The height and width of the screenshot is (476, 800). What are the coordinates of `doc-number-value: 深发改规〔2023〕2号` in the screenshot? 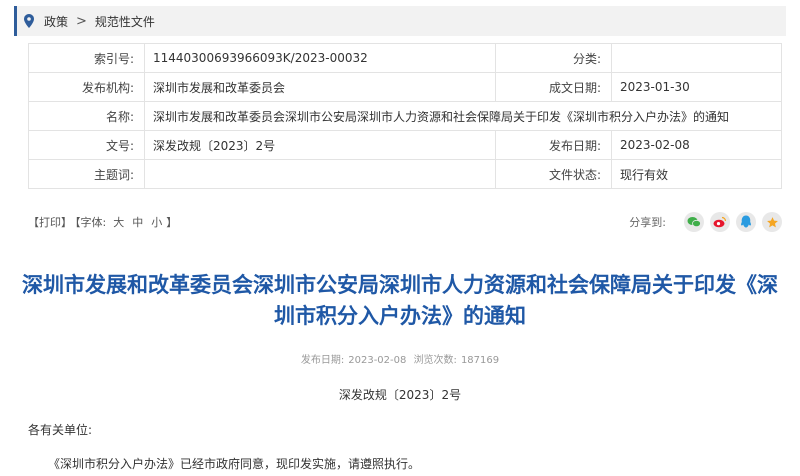 It's located at (320, 145).